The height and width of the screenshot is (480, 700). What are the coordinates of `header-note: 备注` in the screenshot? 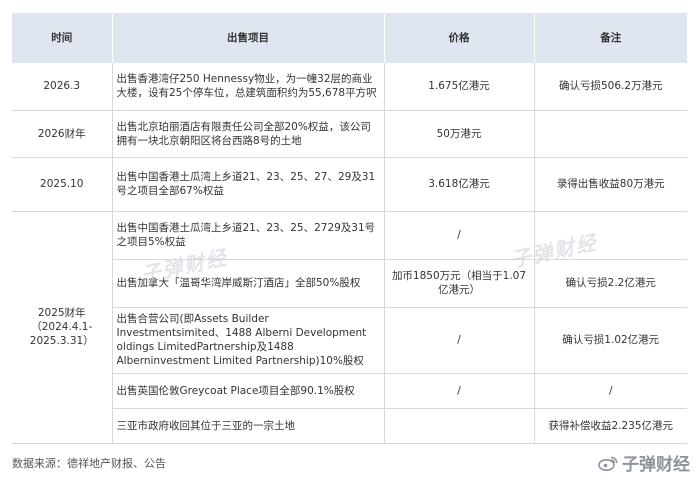 It's located at (610, 38).